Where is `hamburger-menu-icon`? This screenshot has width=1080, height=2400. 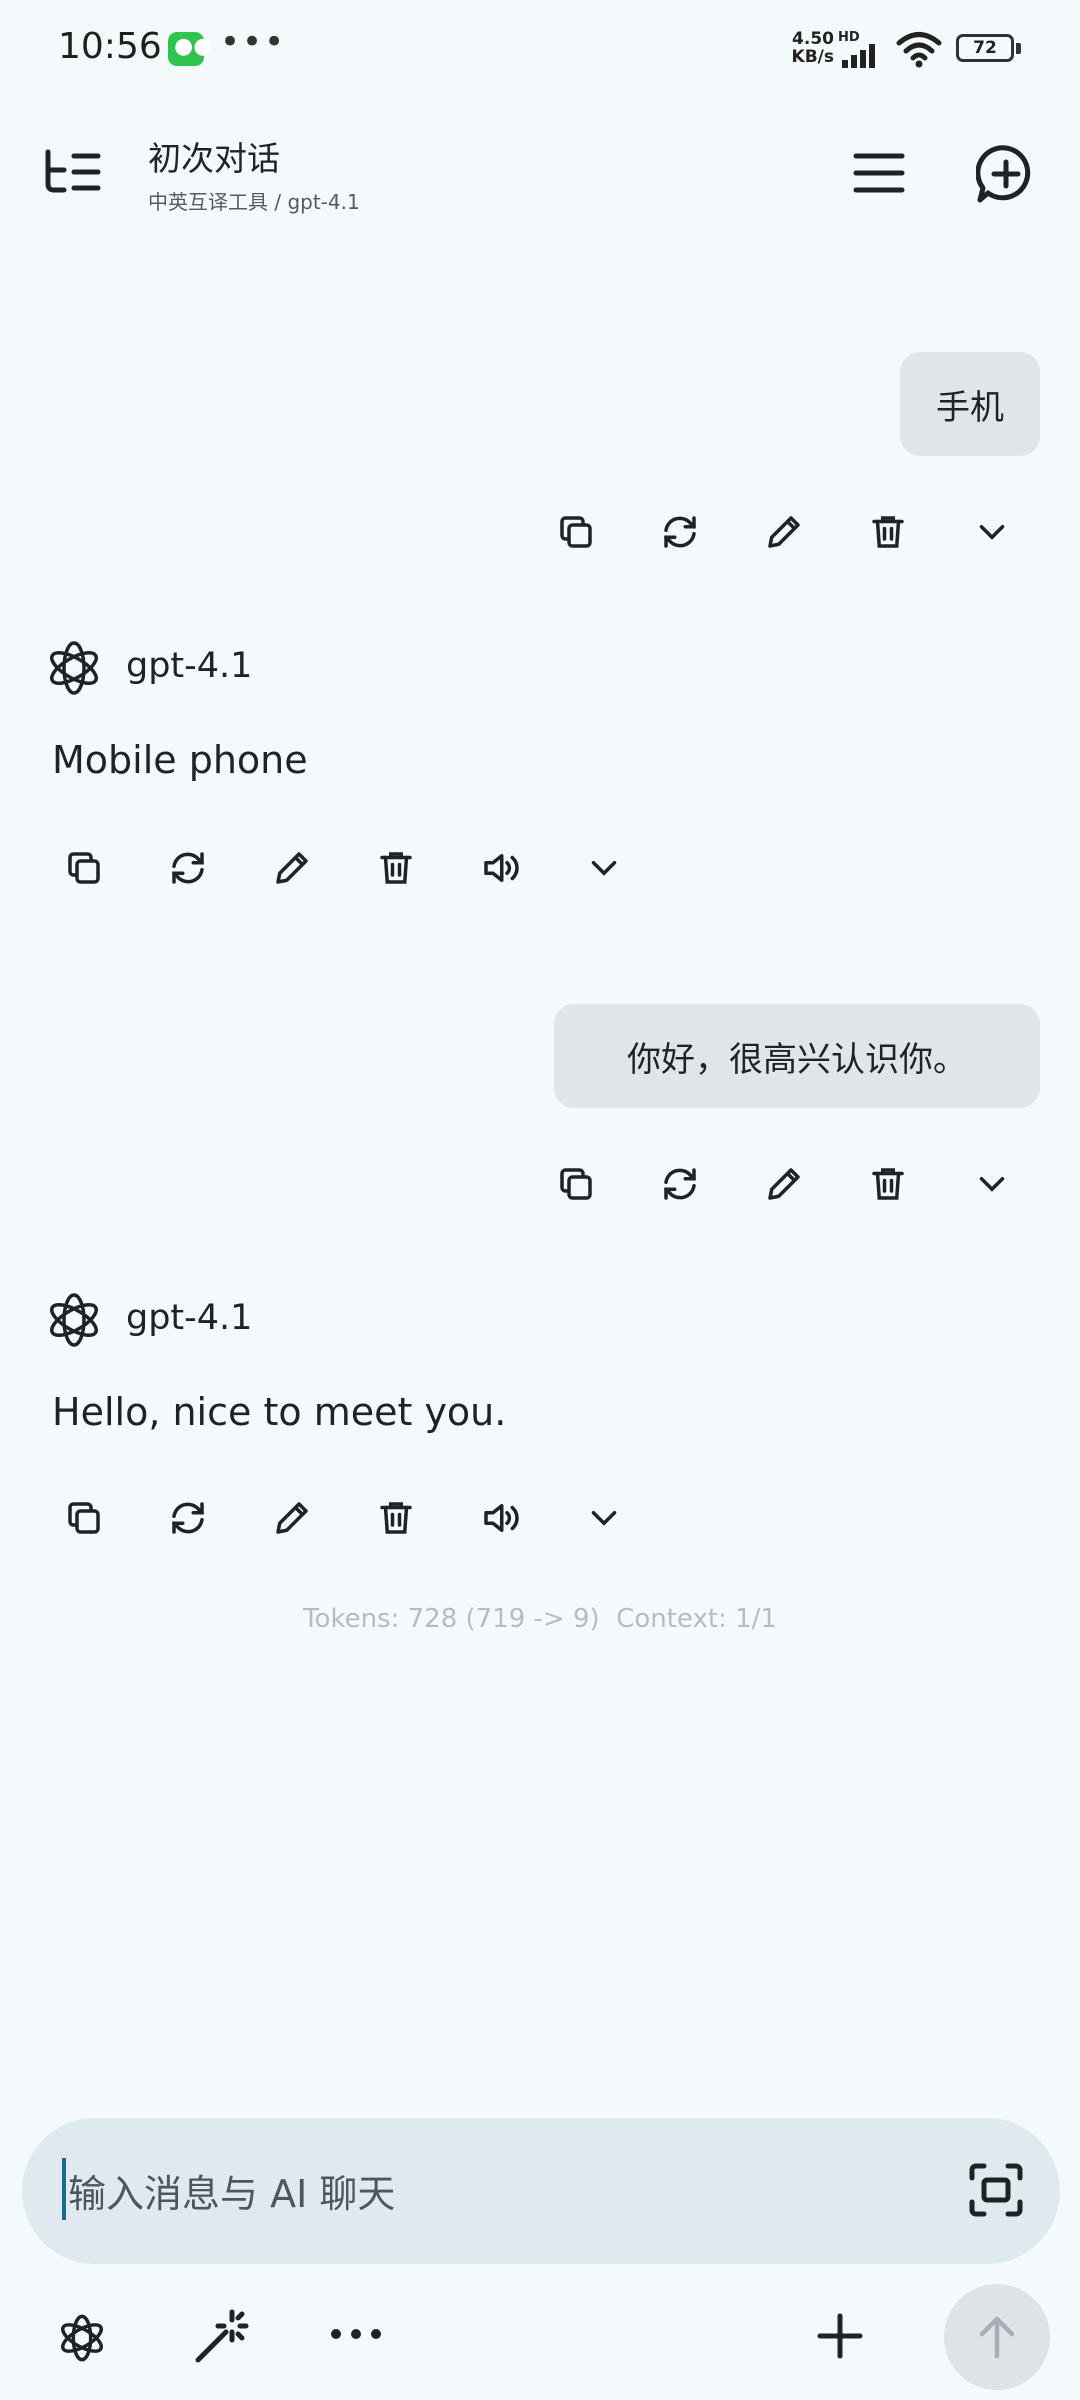
hamburger-menu-icon is located at coordinates (879, 173).